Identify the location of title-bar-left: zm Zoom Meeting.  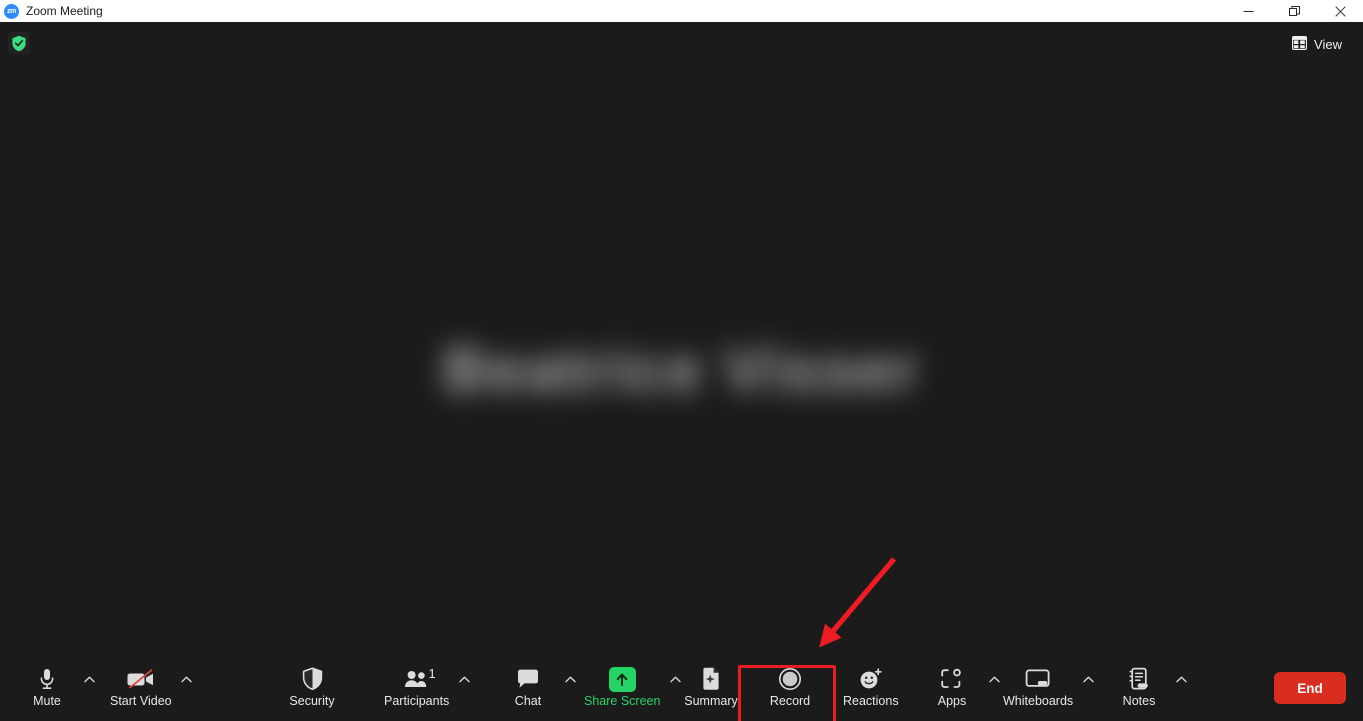
(612, 11).